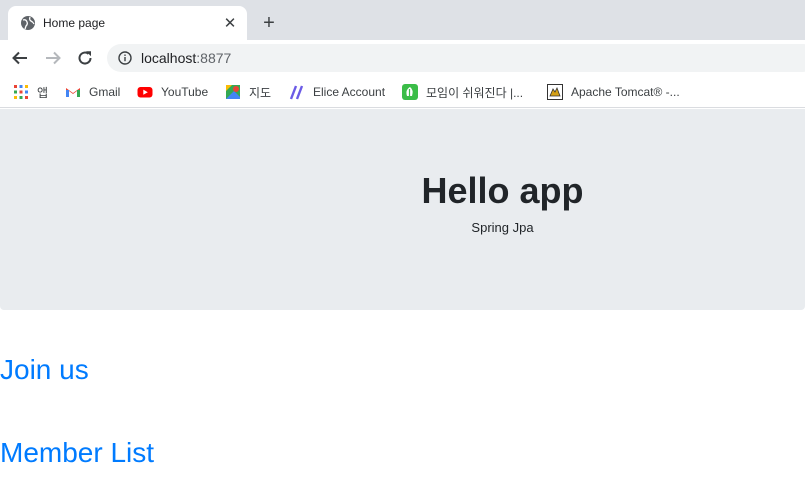  What do you see at coordinates (185, 92) in the screenshot?
I see `bookmark-label: YouTube` at bounding box center [185, 92].